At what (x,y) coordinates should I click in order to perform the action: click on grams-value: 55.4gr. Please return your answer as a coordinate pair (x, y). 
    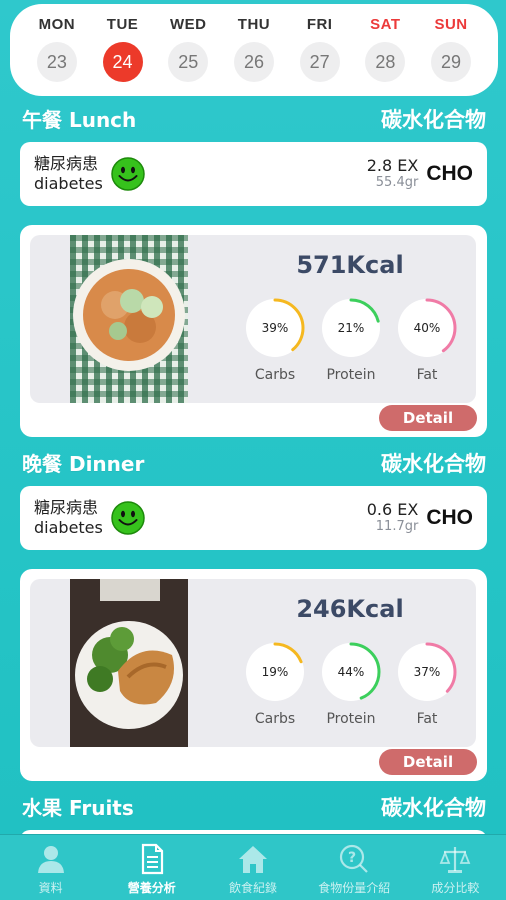
    Looking at the image, I should click on (397, 182).